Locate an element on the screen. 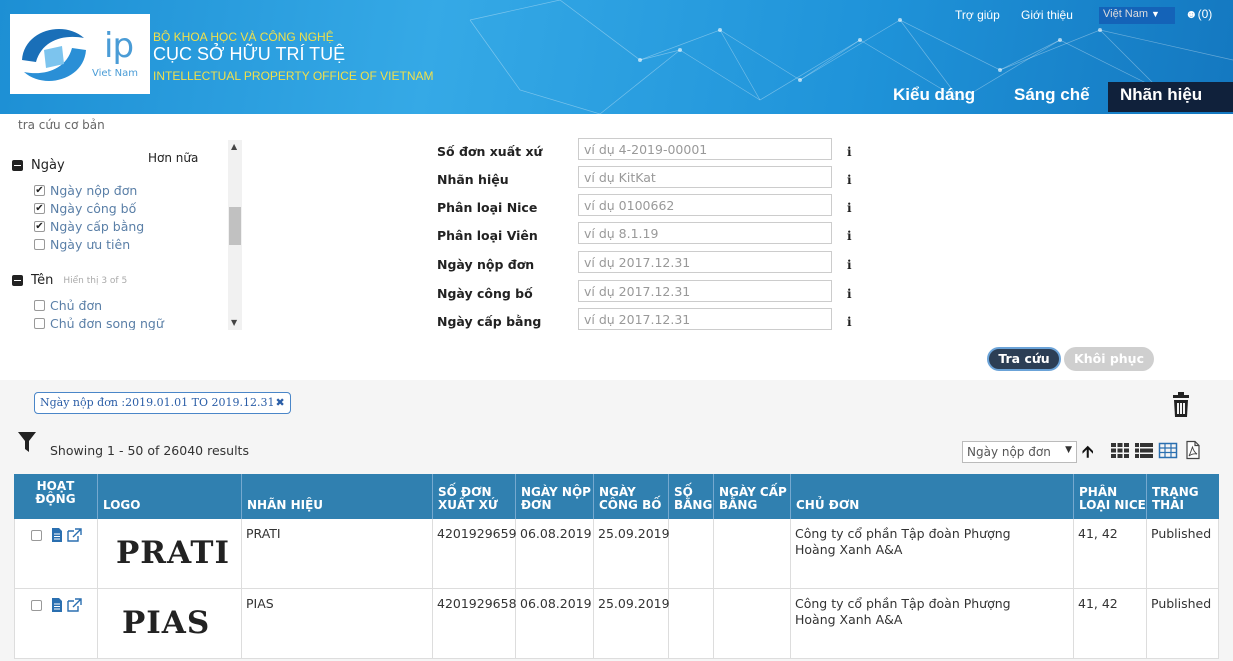 This screenshot has height=661, width=1233. sort-ascending-icon: 🡩 is located at coordinates (1088, 454).